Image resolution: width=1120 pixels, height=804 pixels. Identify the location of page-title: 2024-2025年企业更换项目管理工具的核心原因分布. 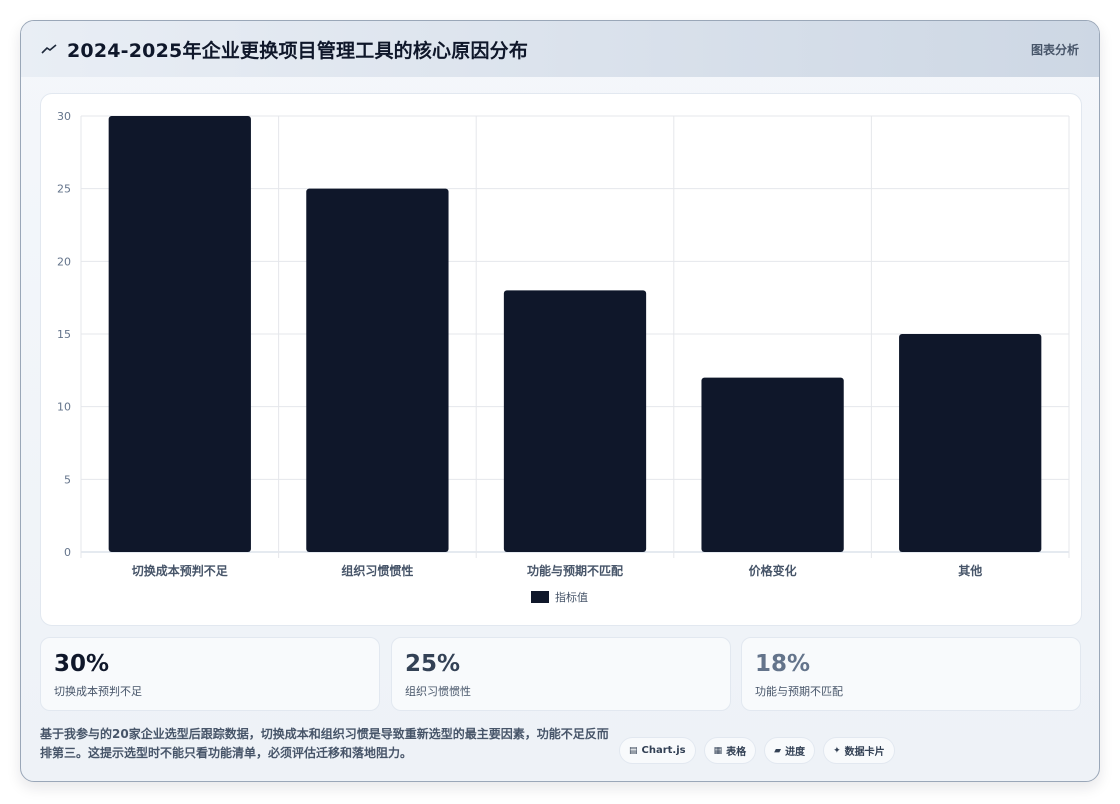
(298, 50).